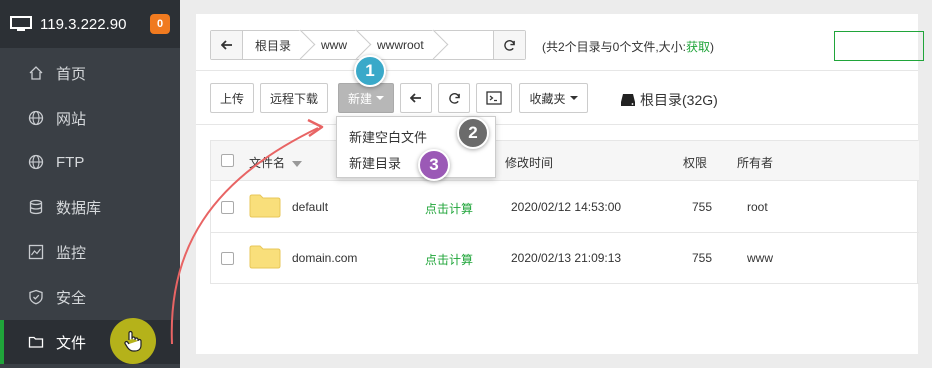 Image resolution: width=932 pixels, height=368 pixels. What do you see at coordinates (79, 208) in the screenshot?
I see `sidebar-item-label: 数据库` at bounding box center [79, 208].